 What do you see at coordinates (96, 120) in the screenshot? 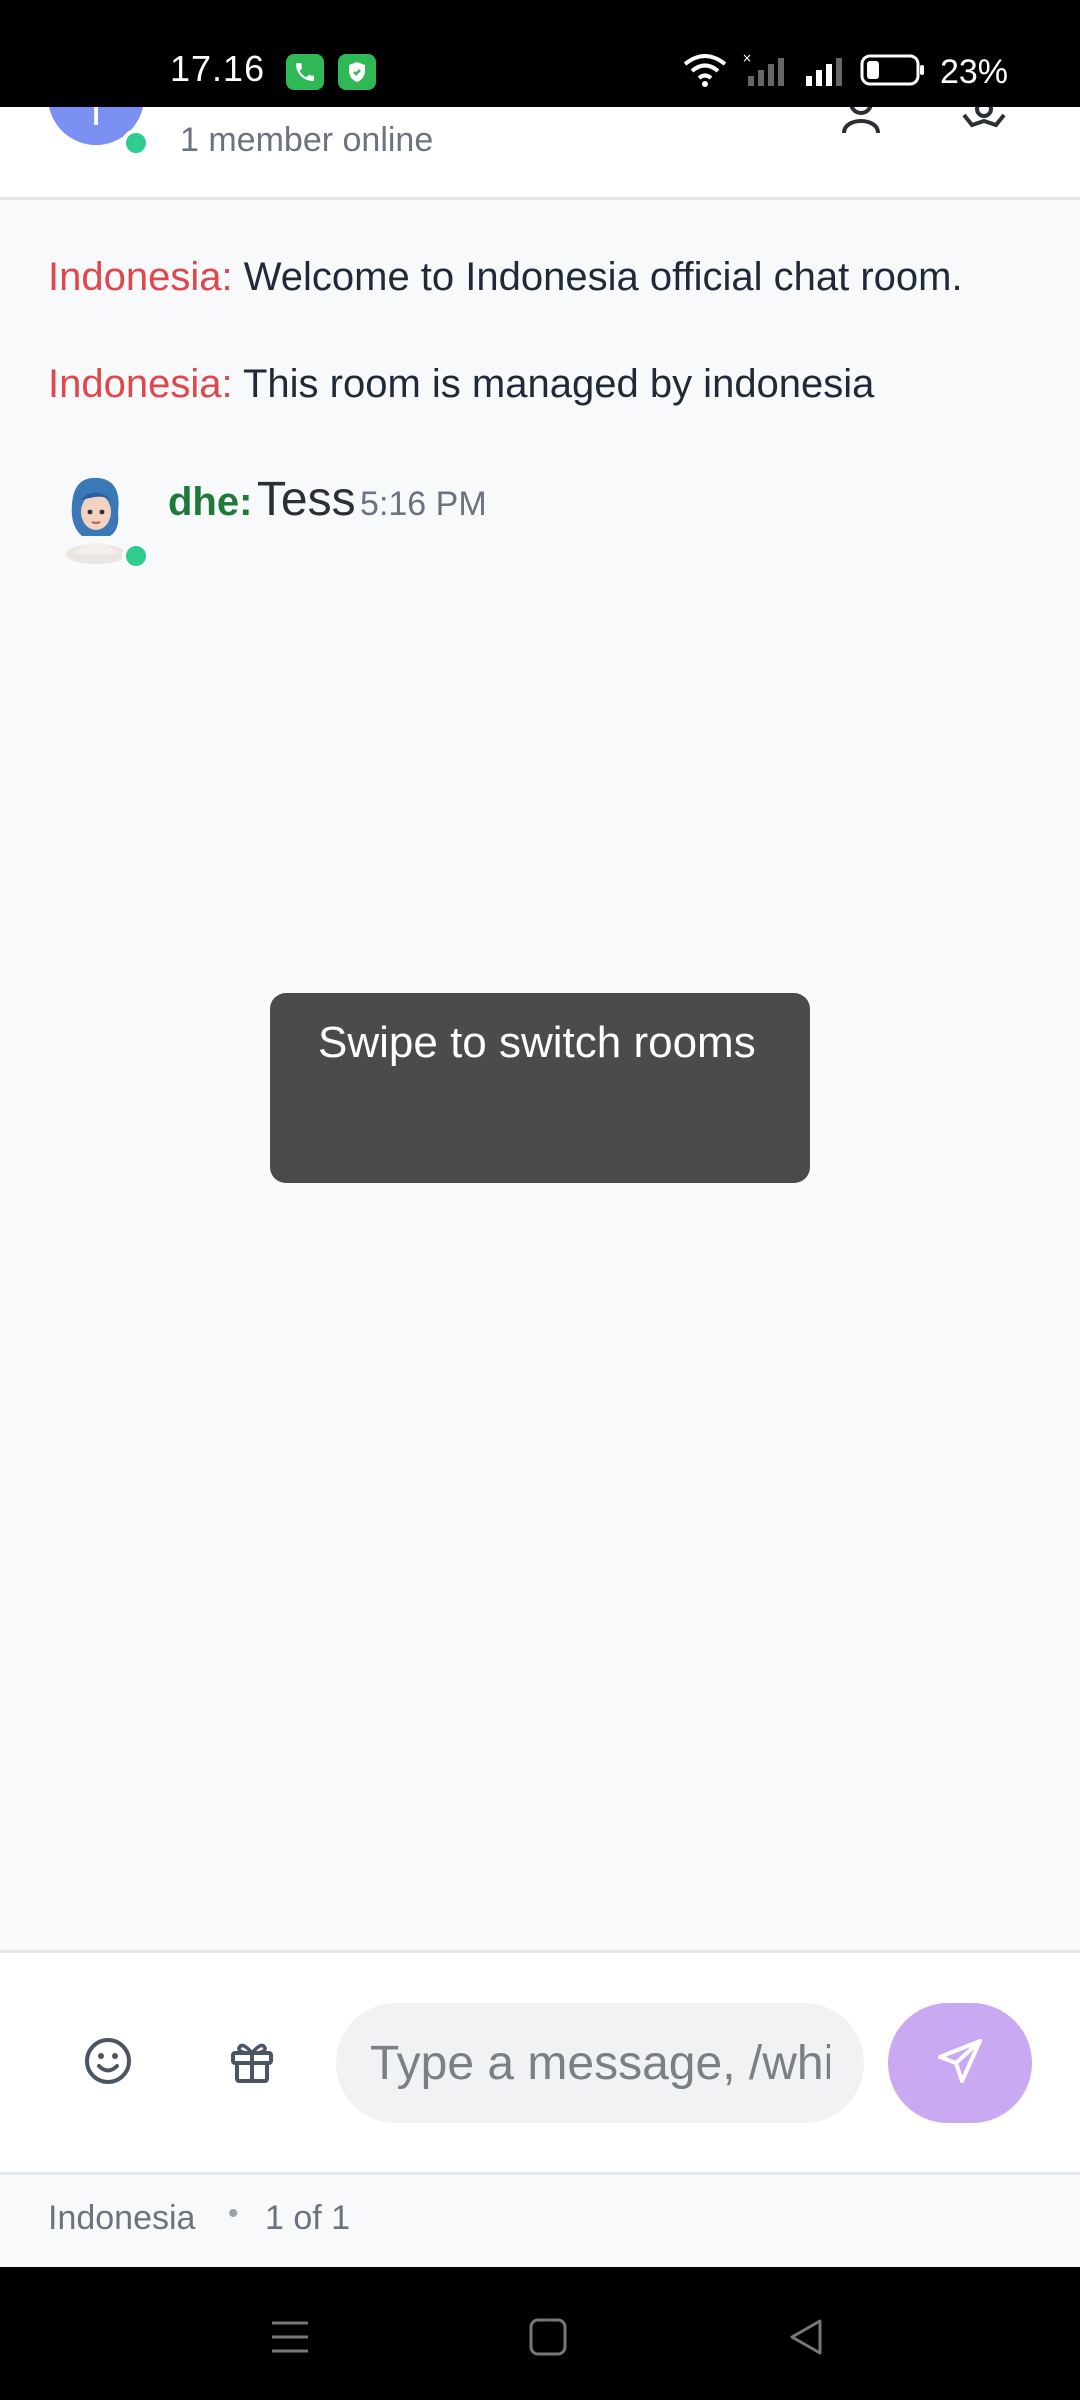
I see `room-avatar-initial: I` at bounding box center [96, 120].